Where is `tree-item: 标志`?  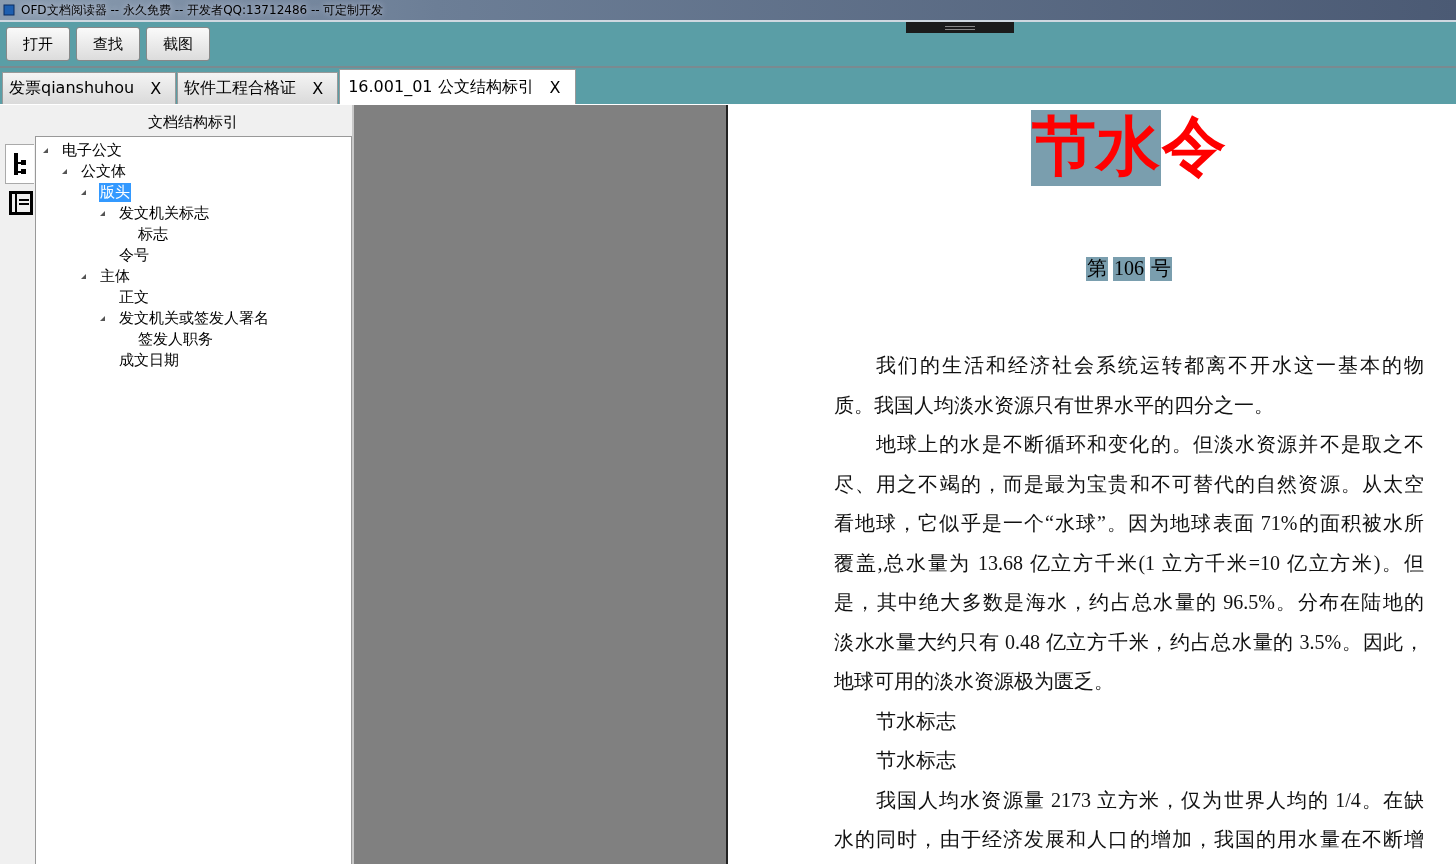
tree-item: 标志 is located at coordinates (153, 234).